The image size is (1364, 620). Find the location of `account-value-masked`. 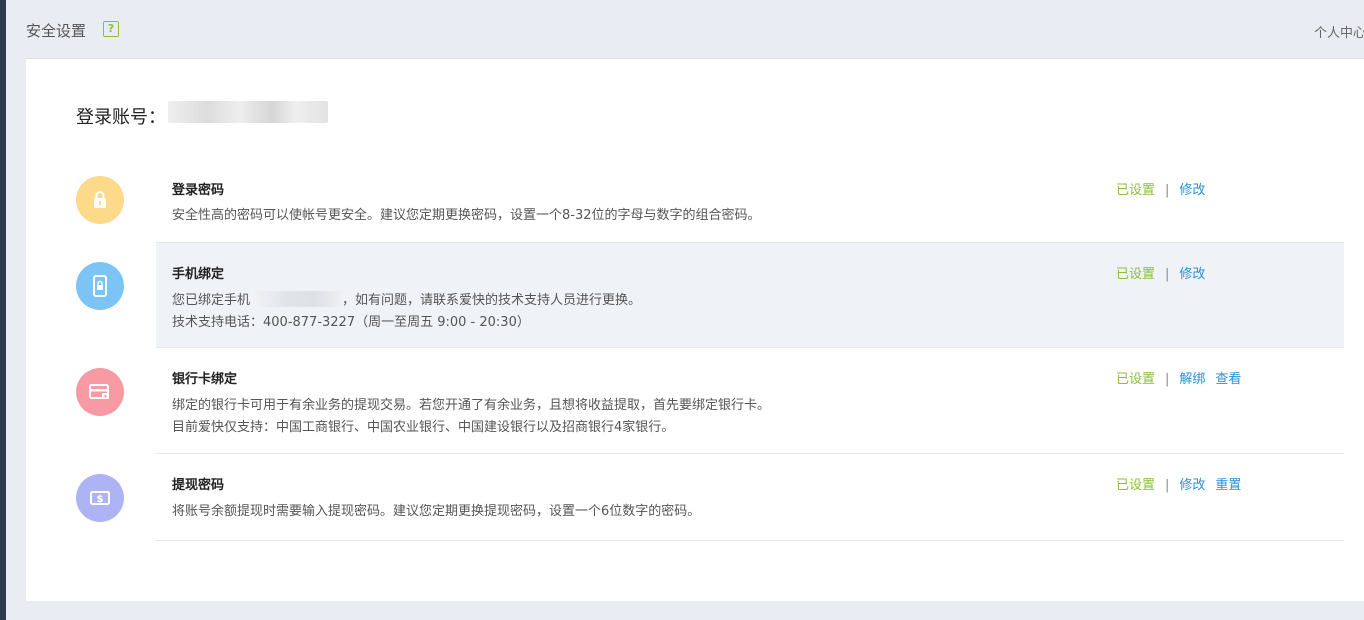

account-value-masked is located at coordinates (248, 112).